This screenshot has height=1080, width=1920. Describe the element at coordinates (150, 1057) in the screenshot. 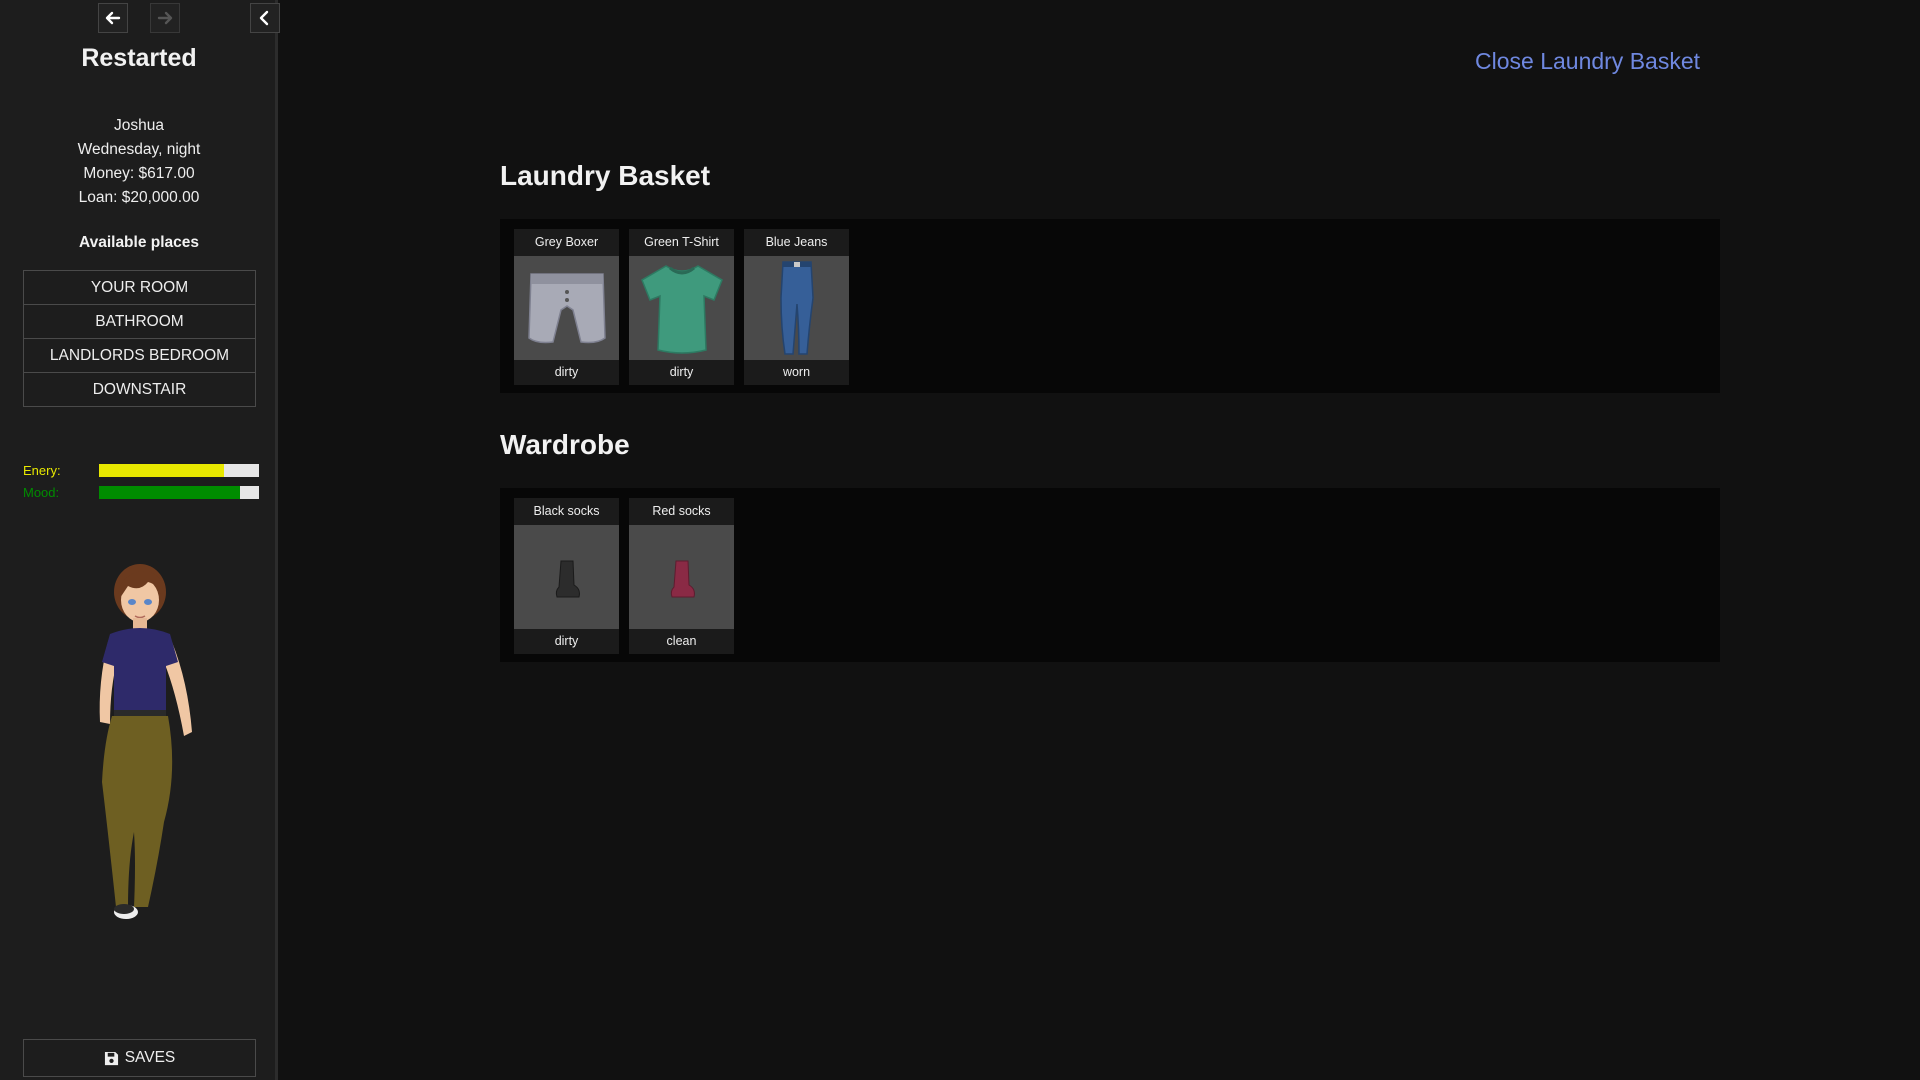

I see `saves-label: SAVES` at that location.